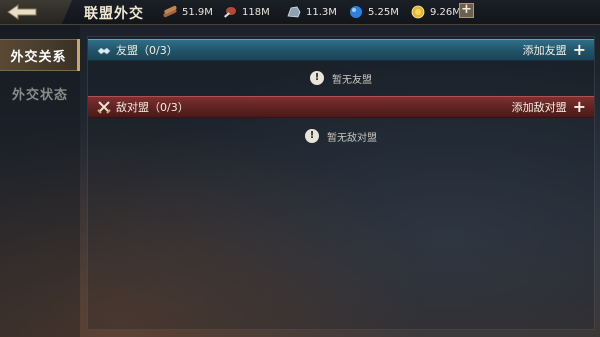 This screenshot has height=337, width=600. What do you see at coordinates (321, 12) in the screenshot?
I see `stone-value: 11.3M` at bounding box center [321, 12].